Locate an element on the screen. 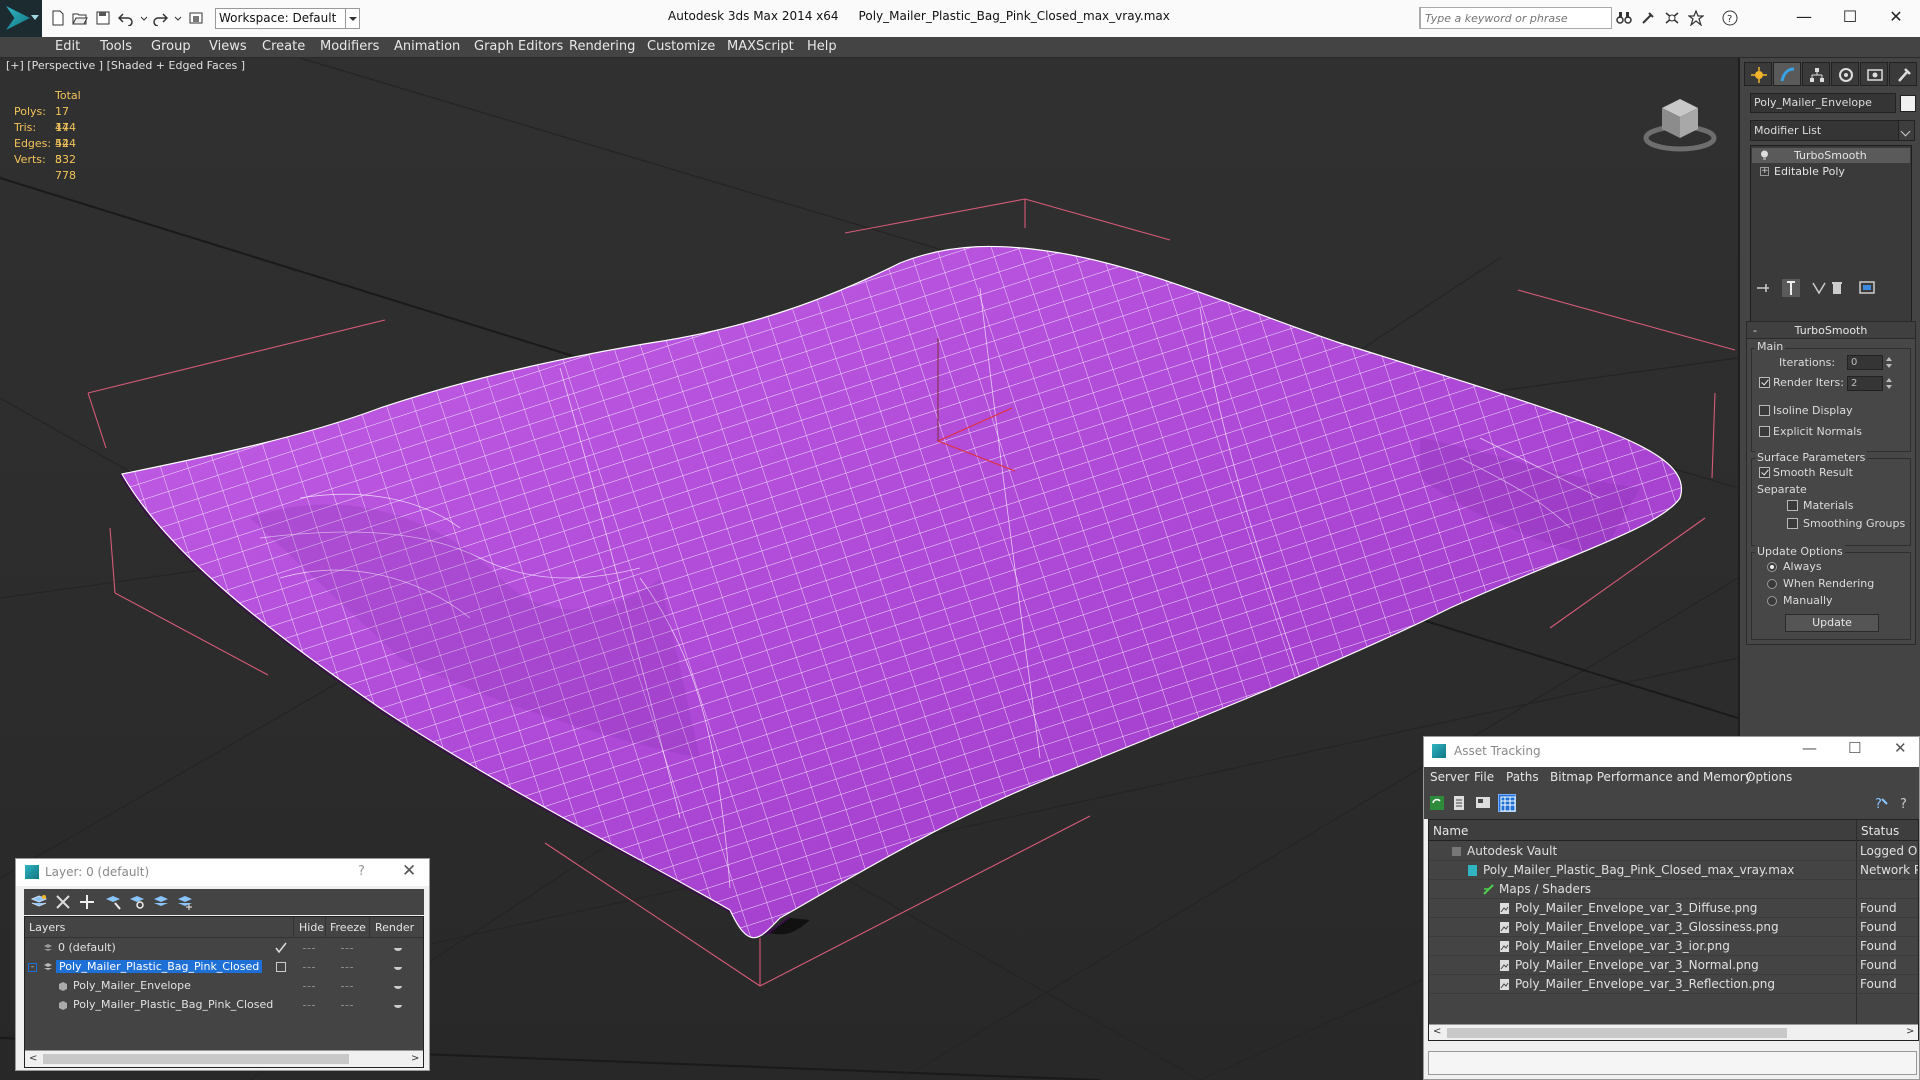 The height and width of the screenshot is (1080, 1920). menu-animation: Animation is located at coordinates (427, 46).